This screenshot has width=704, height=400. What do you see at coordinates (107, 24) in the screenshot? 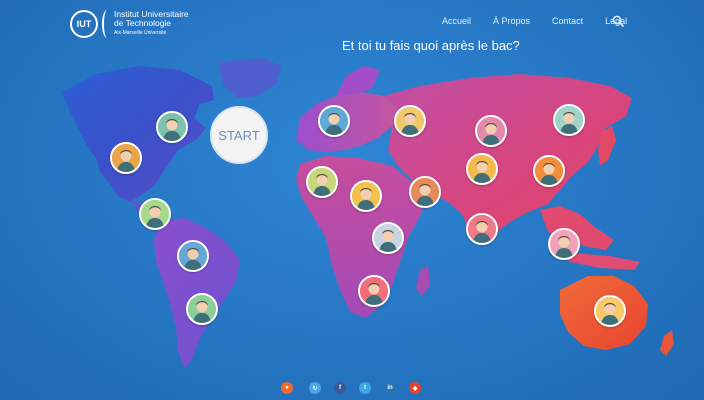
I see `logo-bracket` at bounding box center [107, 24].